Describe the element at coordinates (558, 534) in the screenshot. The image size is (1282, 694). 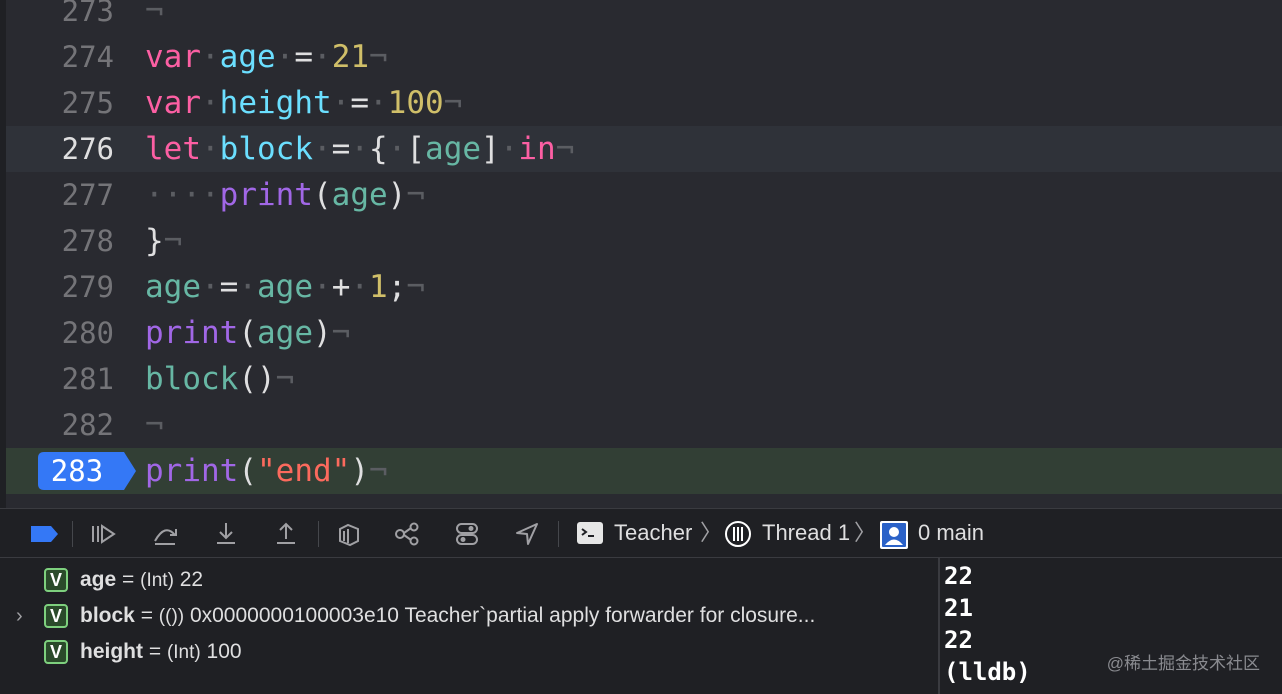
I see `toolbar-separator` at that location.